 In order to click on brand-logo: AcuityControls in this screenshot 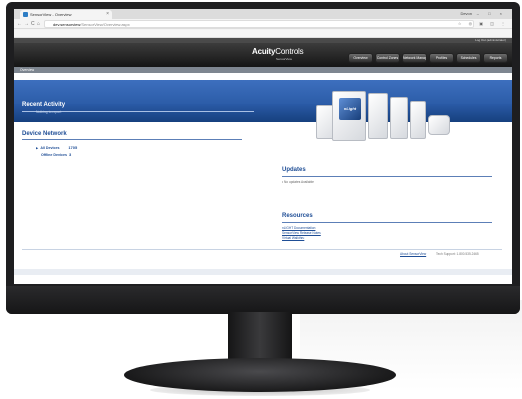, I will do `click(278, 51)`.